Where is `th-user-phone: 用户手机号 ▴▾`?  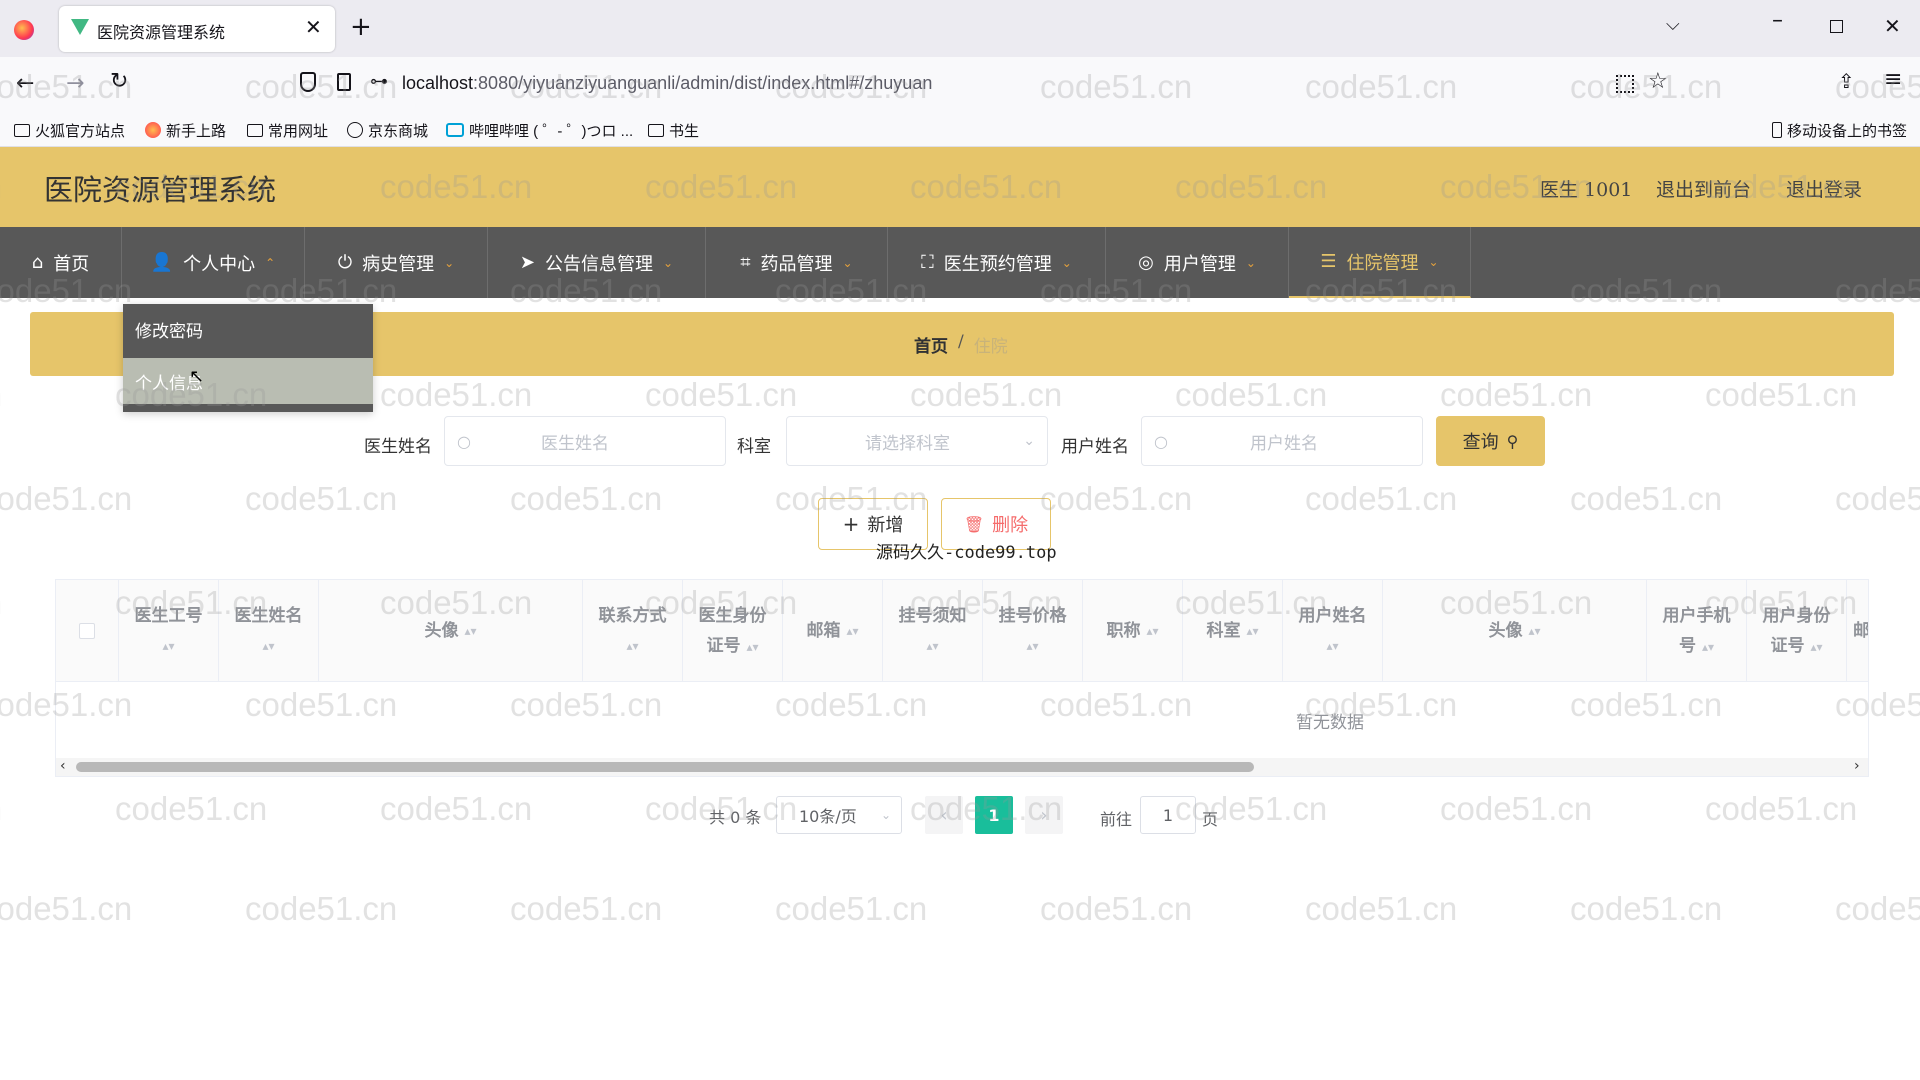
th-user-phone: 用户手机号 ▴▾ is located at coordinates (1697, 631).